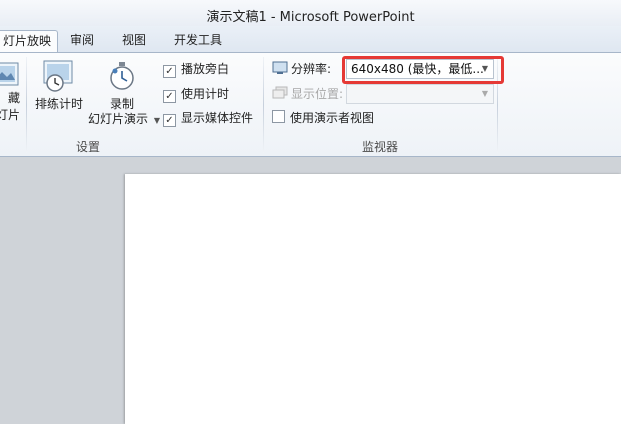 The height and width of the screenshot is (424, 621). Describe the element at coordinates (310, 39) in the screenshot. I see `ribbon-tab-strip: 灯片放映 审阅 视图 开发工具` at that location.